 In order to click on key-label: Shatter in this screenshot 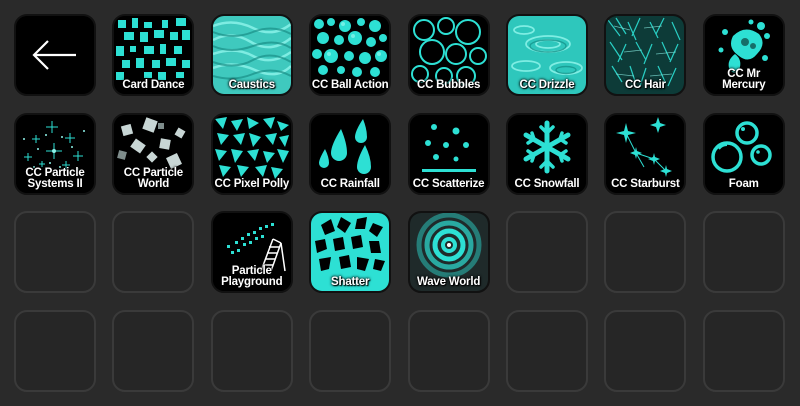, I will do `click(350, 282)`.